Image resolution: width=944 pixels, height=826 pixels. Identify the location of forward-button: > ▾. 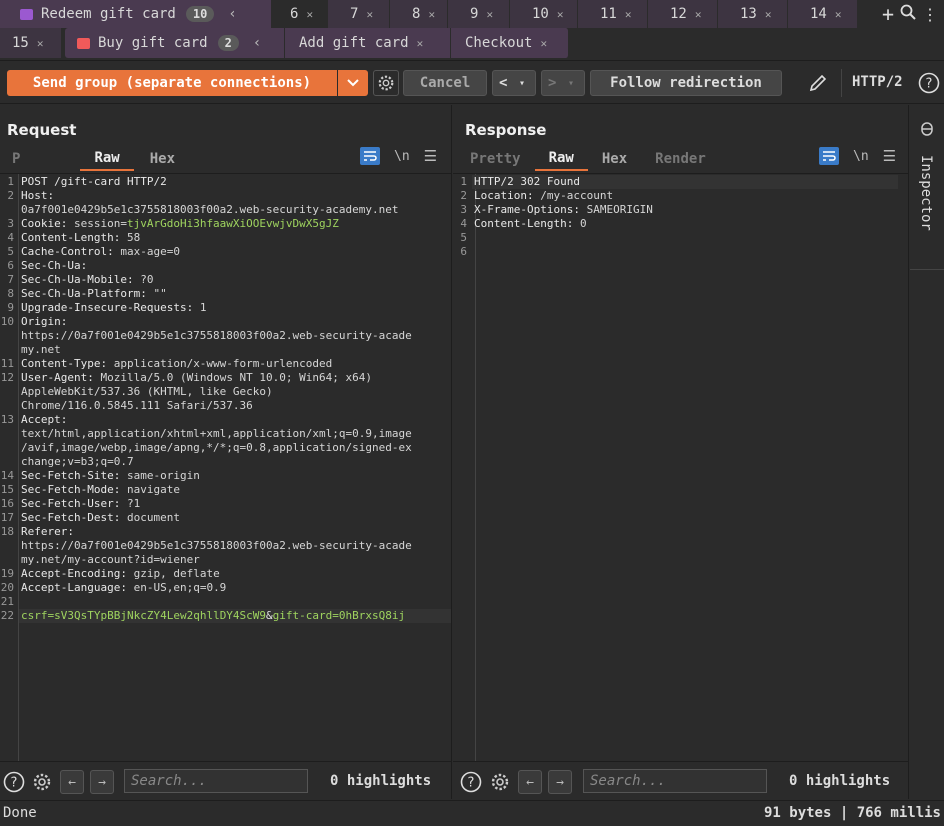
(563, 83).